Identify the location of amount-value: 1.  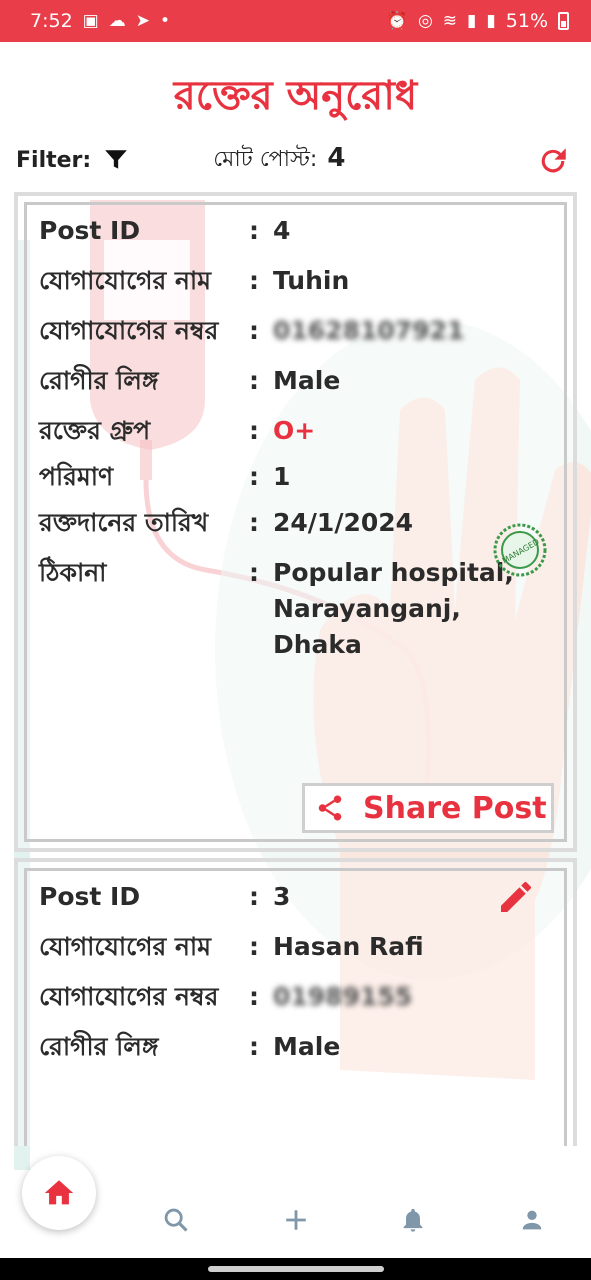
(282, 476).